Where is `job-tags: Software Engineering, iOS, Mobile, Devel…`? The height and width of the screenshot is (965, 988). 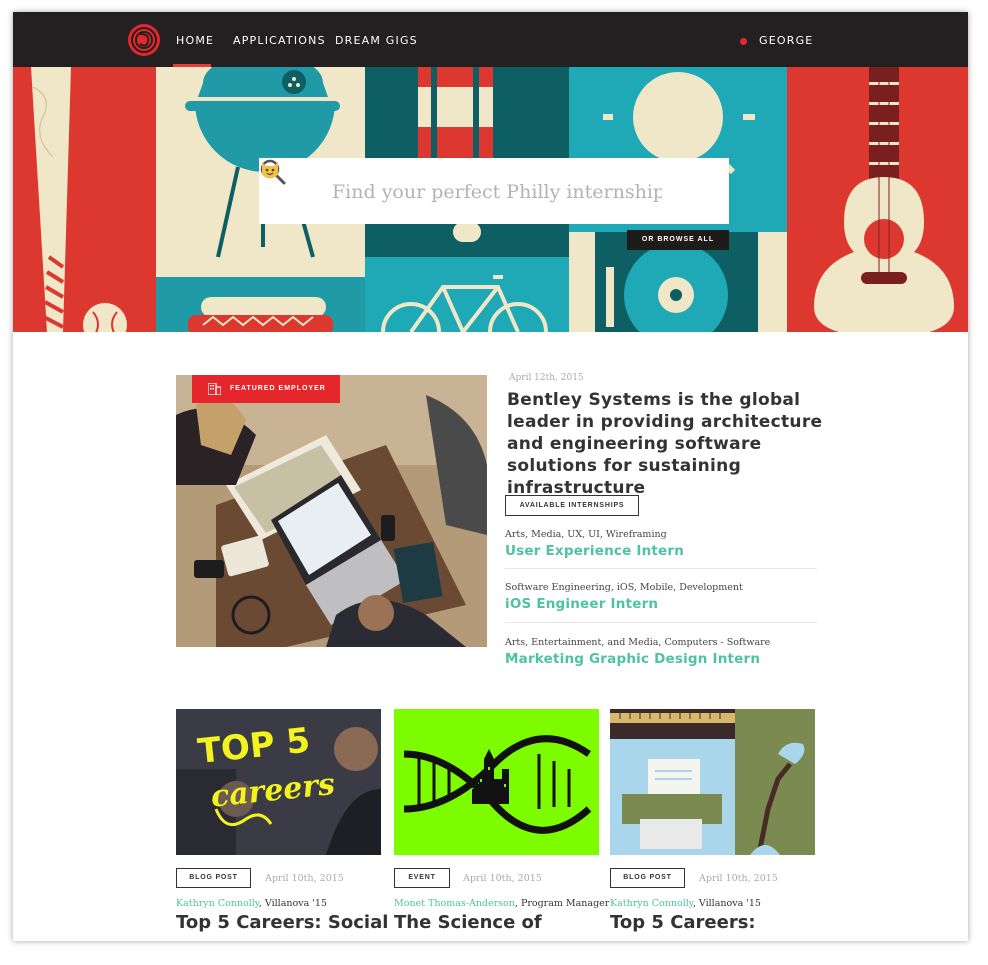
job-tags: Software Engineering, iOS, Mobile, Devel… is located at coordinates (624, 587).